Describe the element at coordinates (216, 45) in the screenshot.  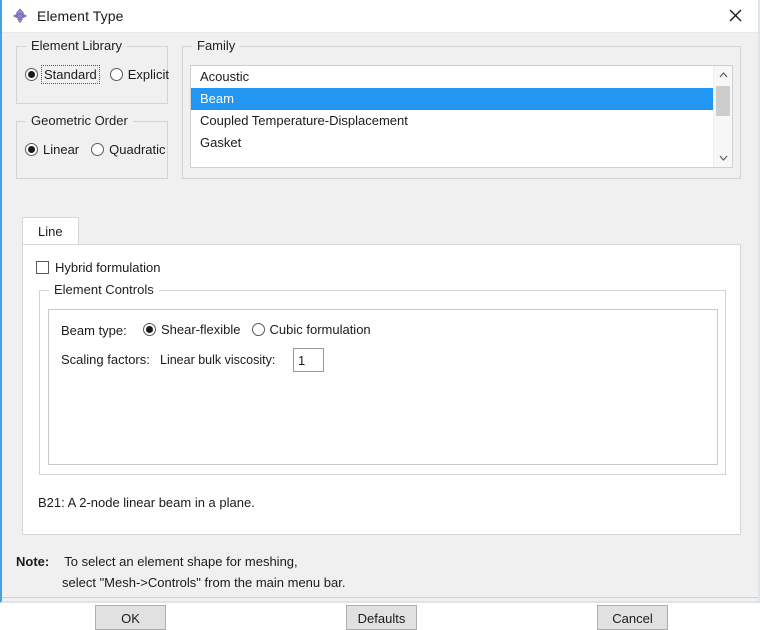
I see `family-group-title: Family` at that location.